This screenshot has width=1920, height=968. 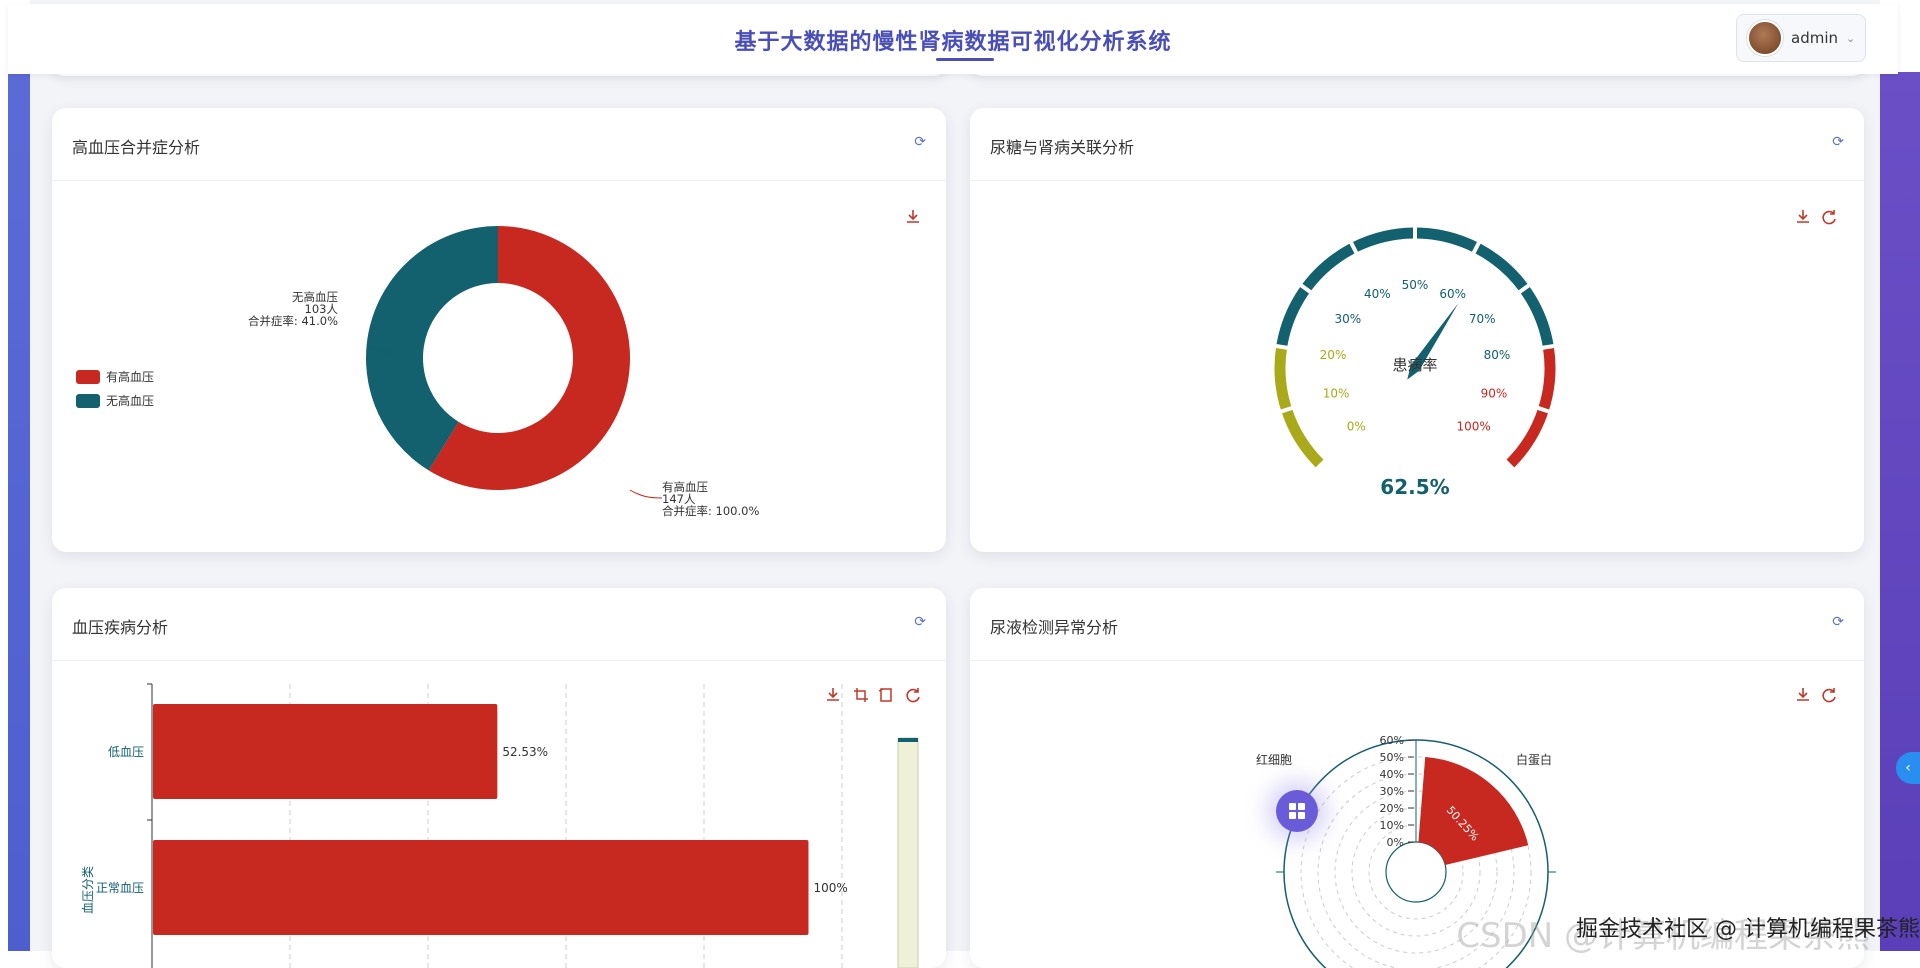 I want to click on grid-icon, so click(x=1297, y=811).